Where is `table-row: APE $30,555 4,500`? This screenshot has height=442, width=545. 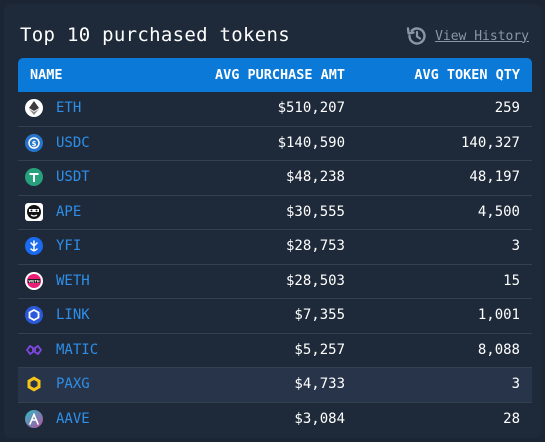 table-row: APE $30,555 4,500 is located at coordinates (275, 212).